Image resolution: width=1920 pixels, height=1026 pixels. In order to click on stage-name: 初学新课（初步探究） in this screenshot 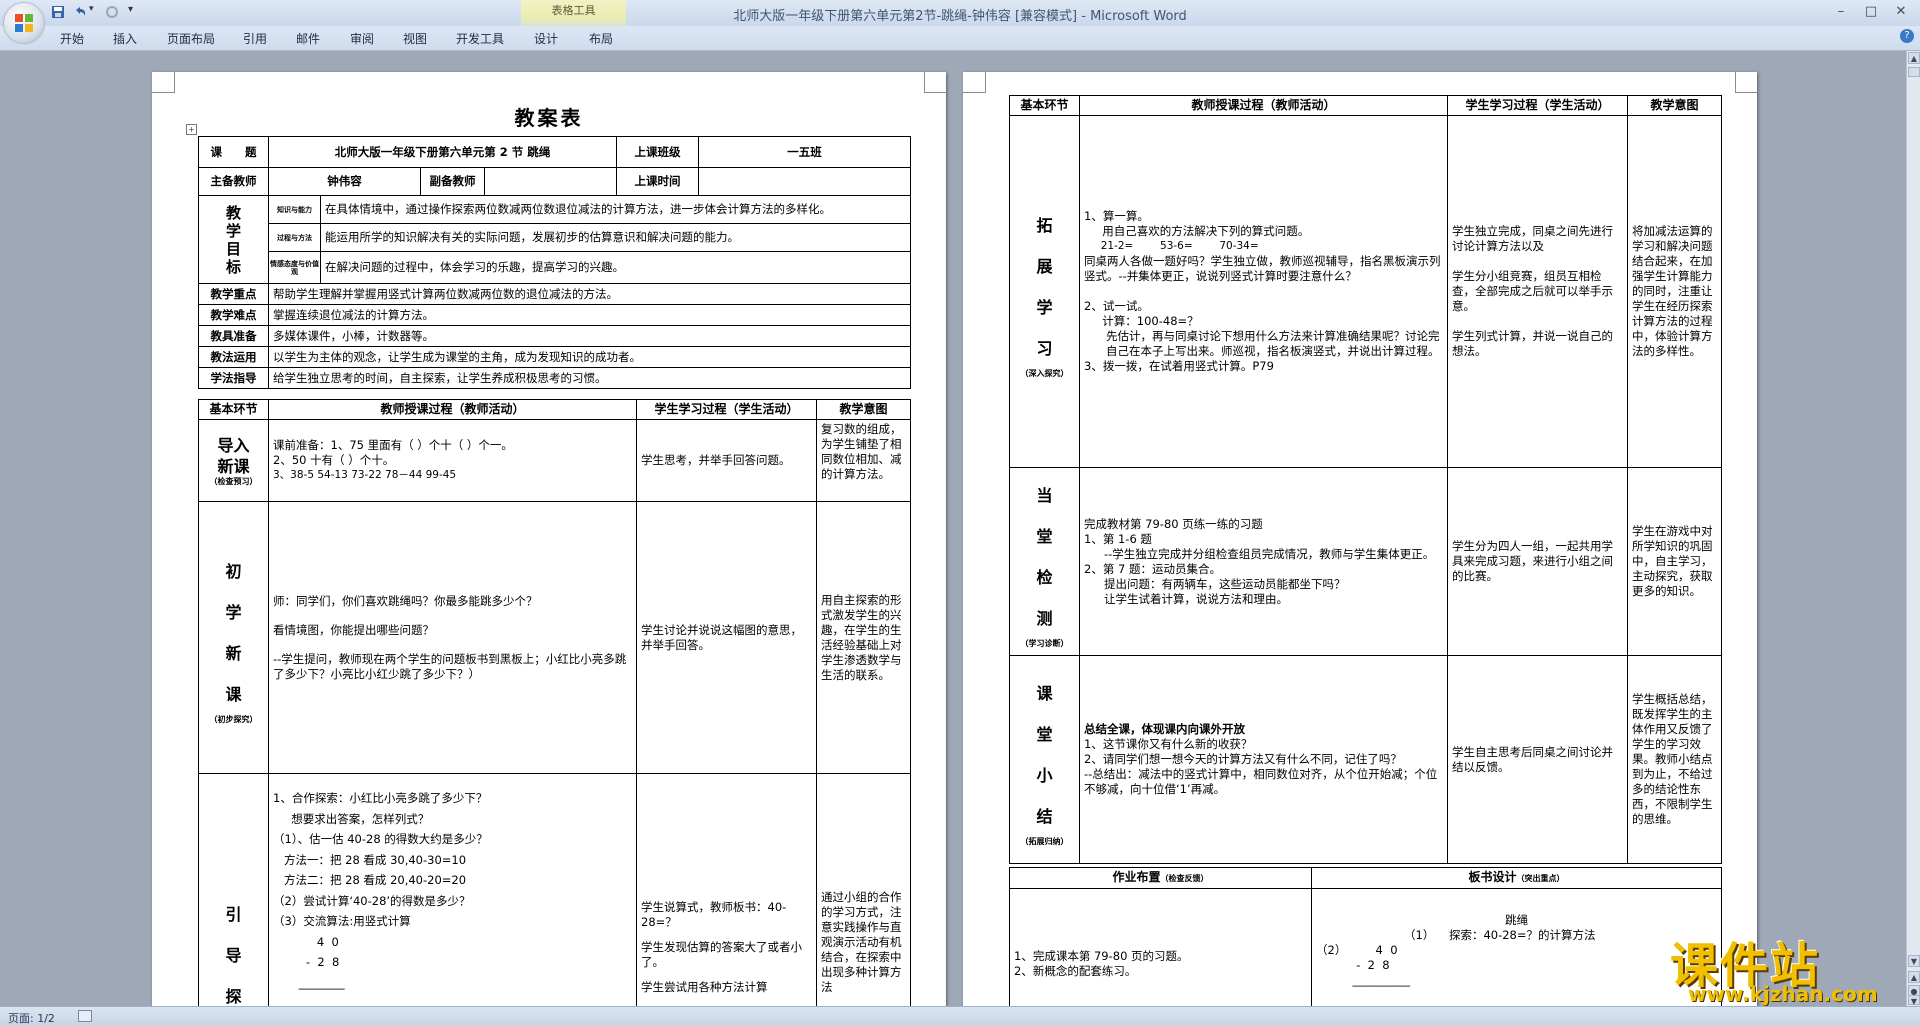, I will do `click(233, 637)`.